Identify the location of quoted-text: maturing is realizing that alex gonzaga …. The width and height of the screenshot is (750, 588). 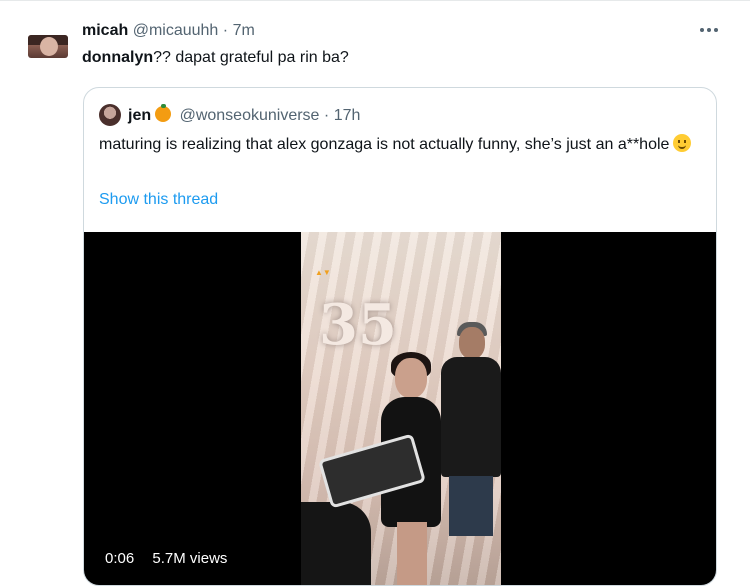
(399, 145).